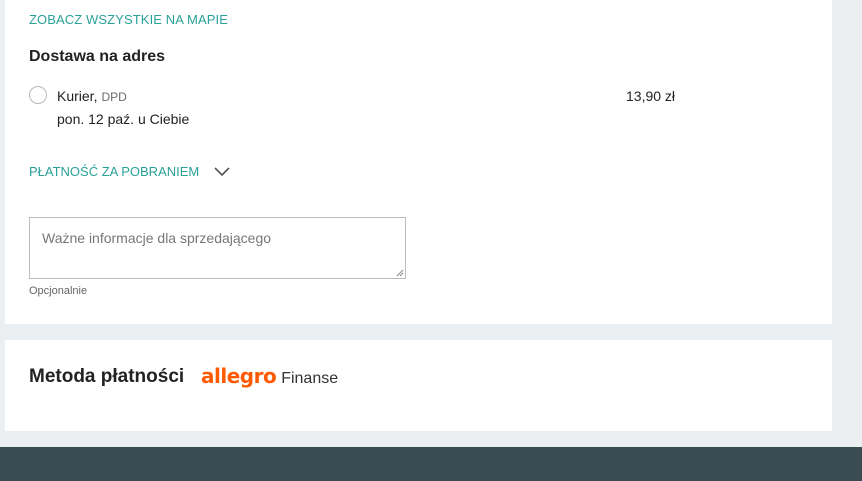 This screenshot has height=481, width=862. I want to click on courier-option-label: Kurier, DPD, so click(92, 96).